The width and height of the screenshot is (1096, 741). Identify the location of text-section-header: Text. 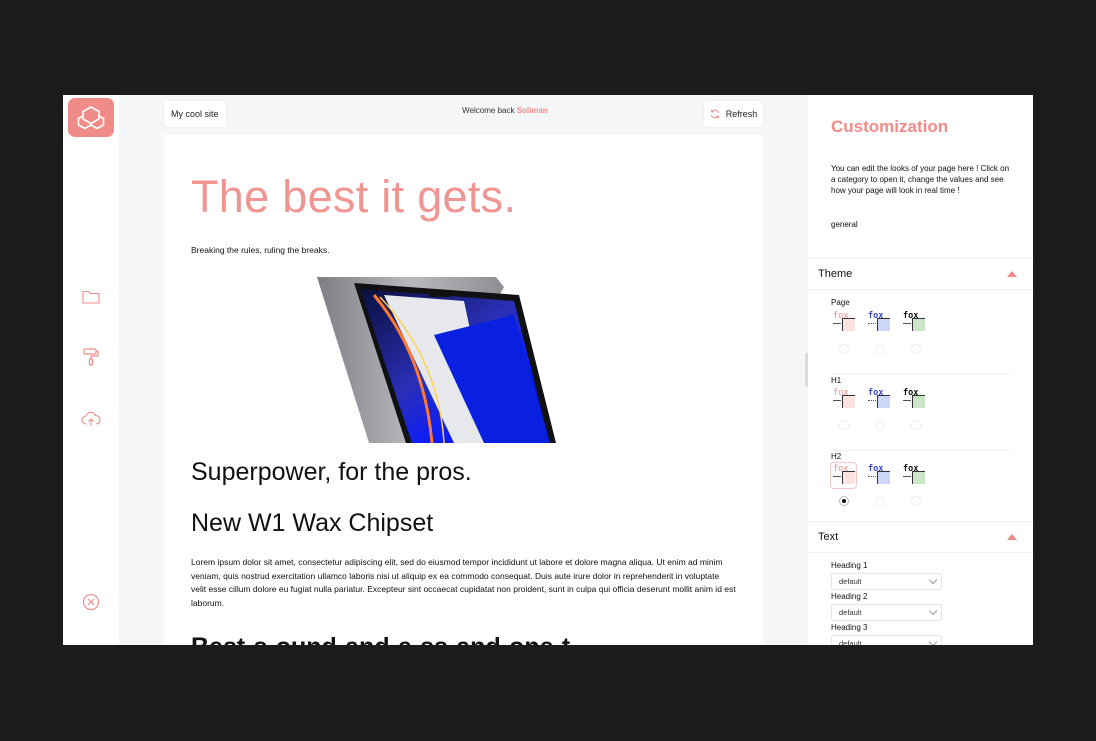
(920, 537).